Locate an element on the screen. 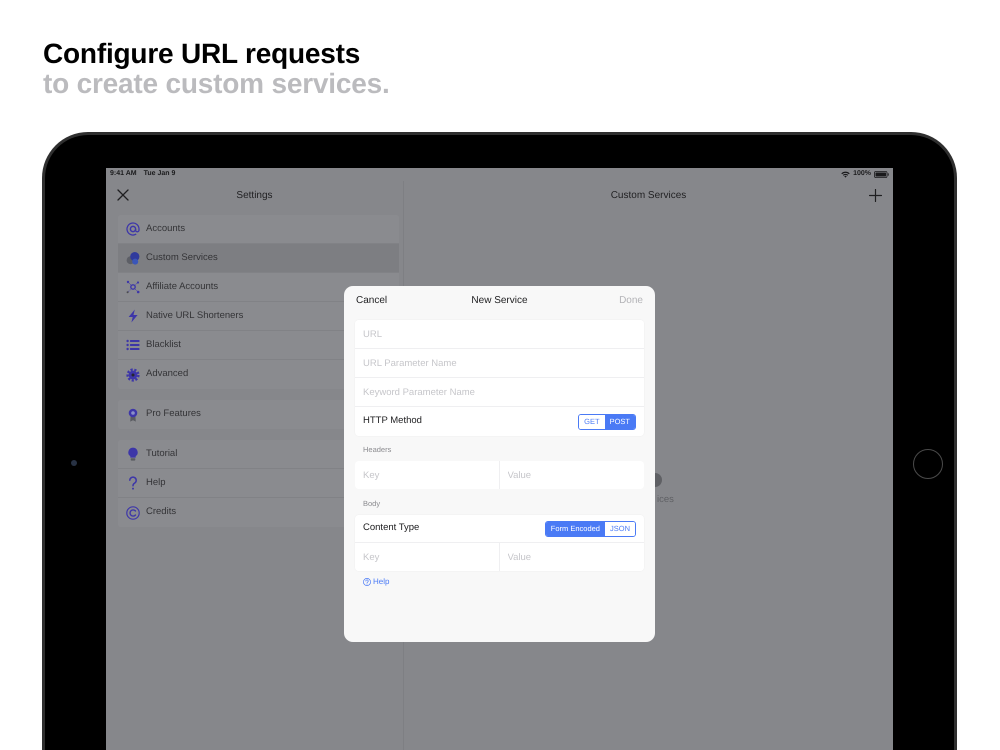 This screenshot has width=1000, height=750. cancel-button: Cancel is located at coordinates (372, 300).